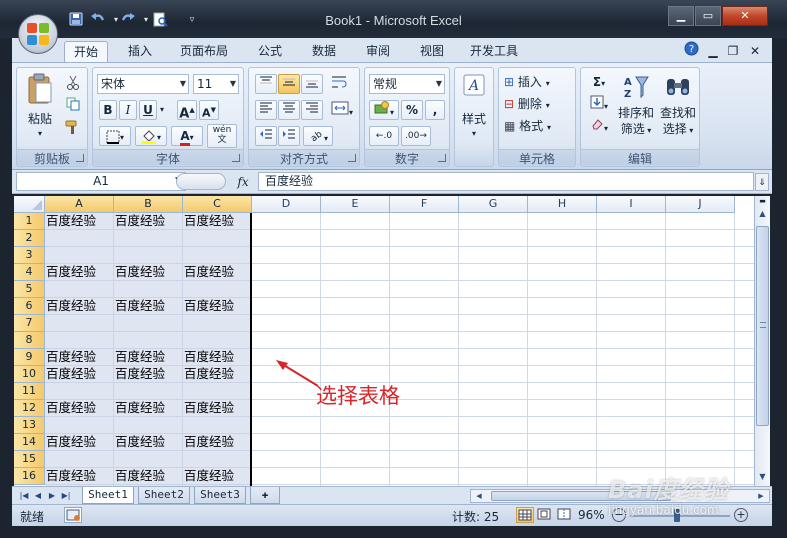  Describe the element at coordinates (762, 214) in the screenshot. I see `scroll-up-icon: ▲` at that location.